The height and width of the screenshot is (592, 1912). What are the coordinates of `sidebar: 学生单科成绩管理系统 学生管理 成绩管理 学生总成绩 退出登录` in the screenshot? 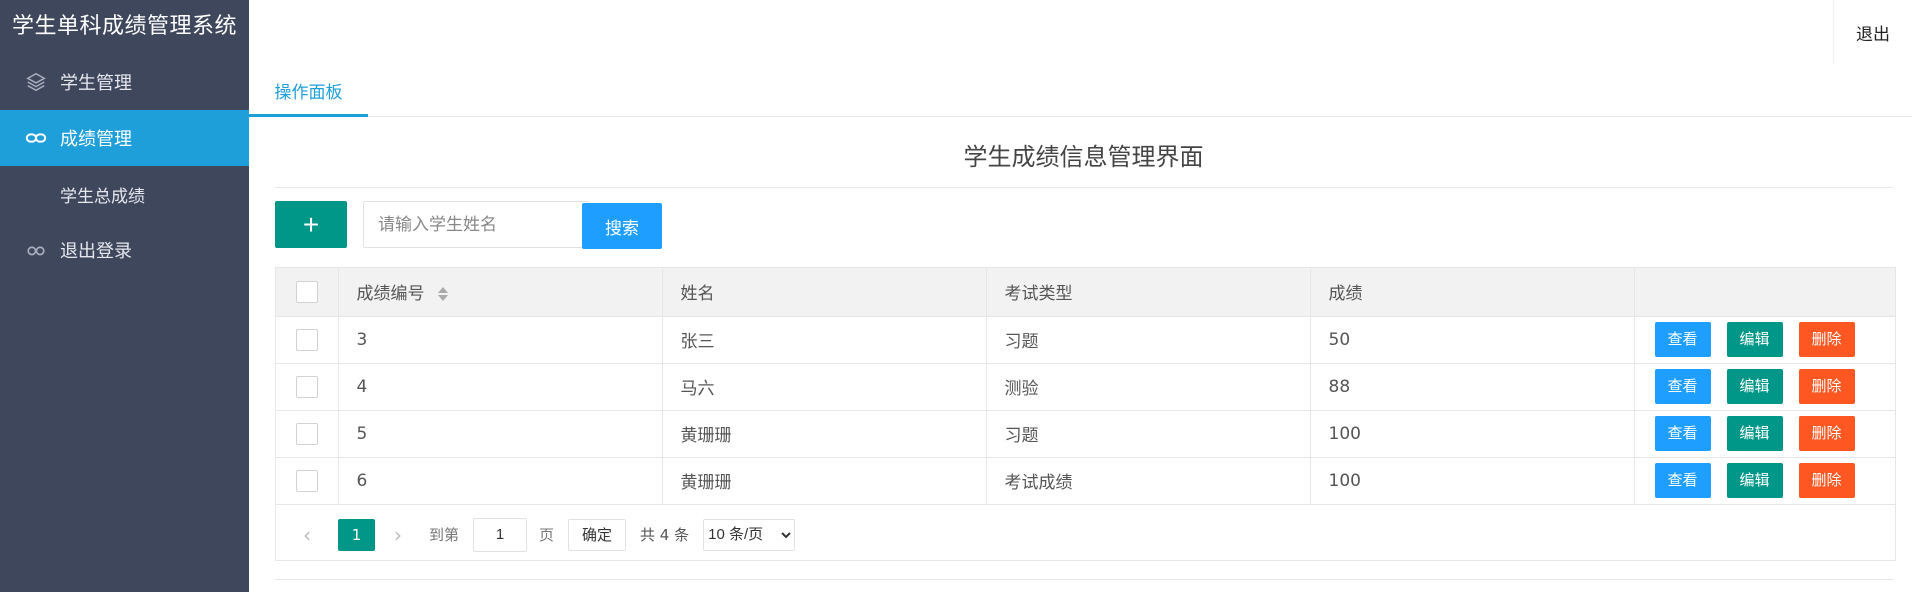 It's located at (124, 296).